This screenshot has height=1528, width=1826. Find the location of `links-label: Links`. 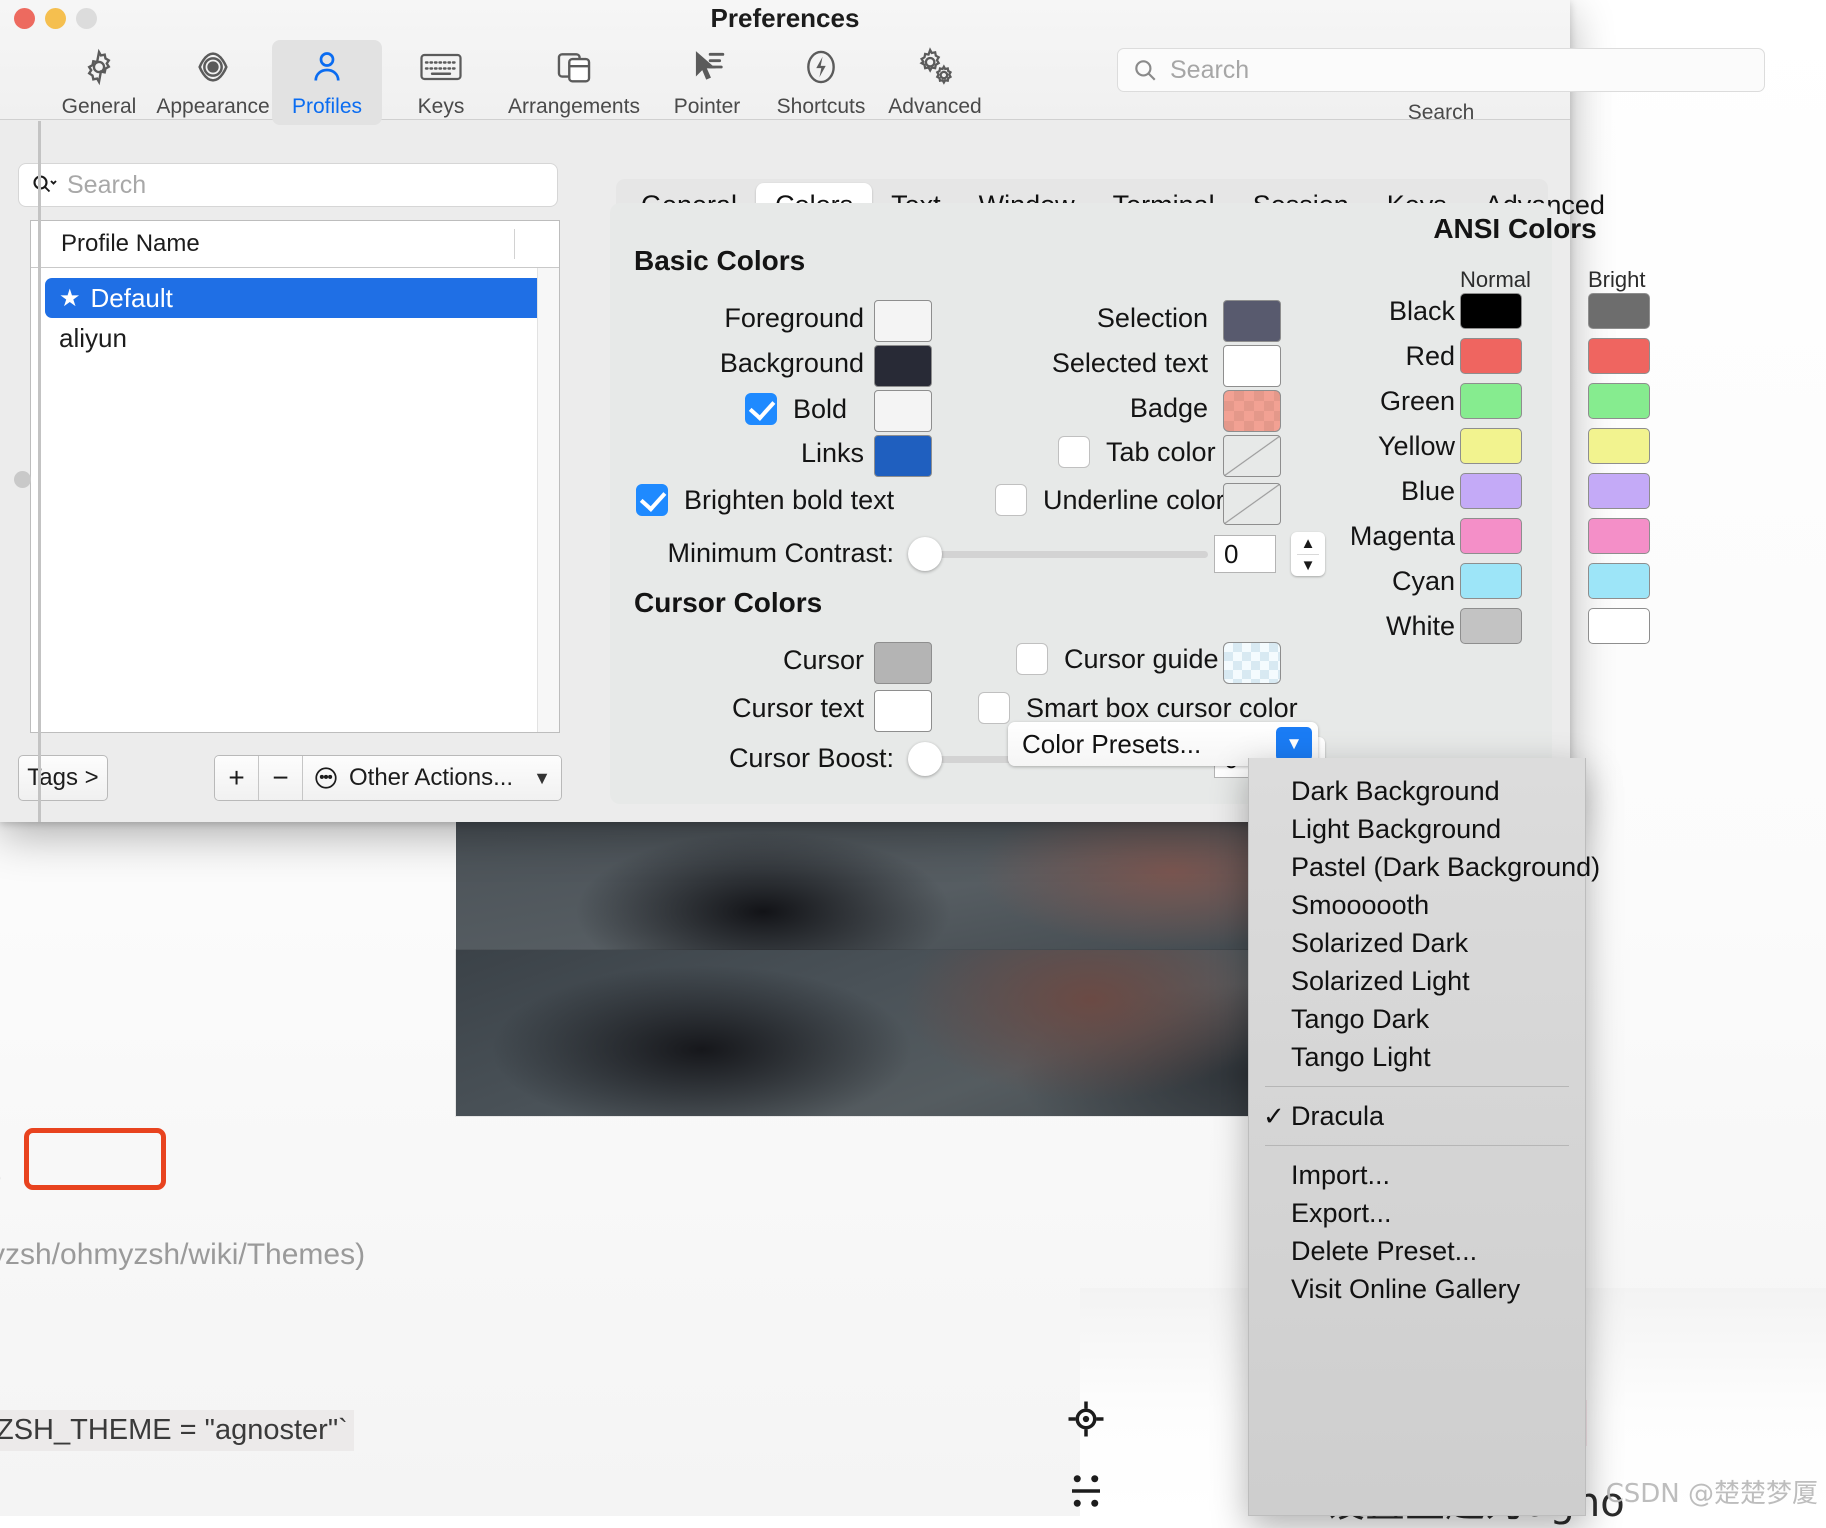

links-label: Links is located at coordinates (832, 453).